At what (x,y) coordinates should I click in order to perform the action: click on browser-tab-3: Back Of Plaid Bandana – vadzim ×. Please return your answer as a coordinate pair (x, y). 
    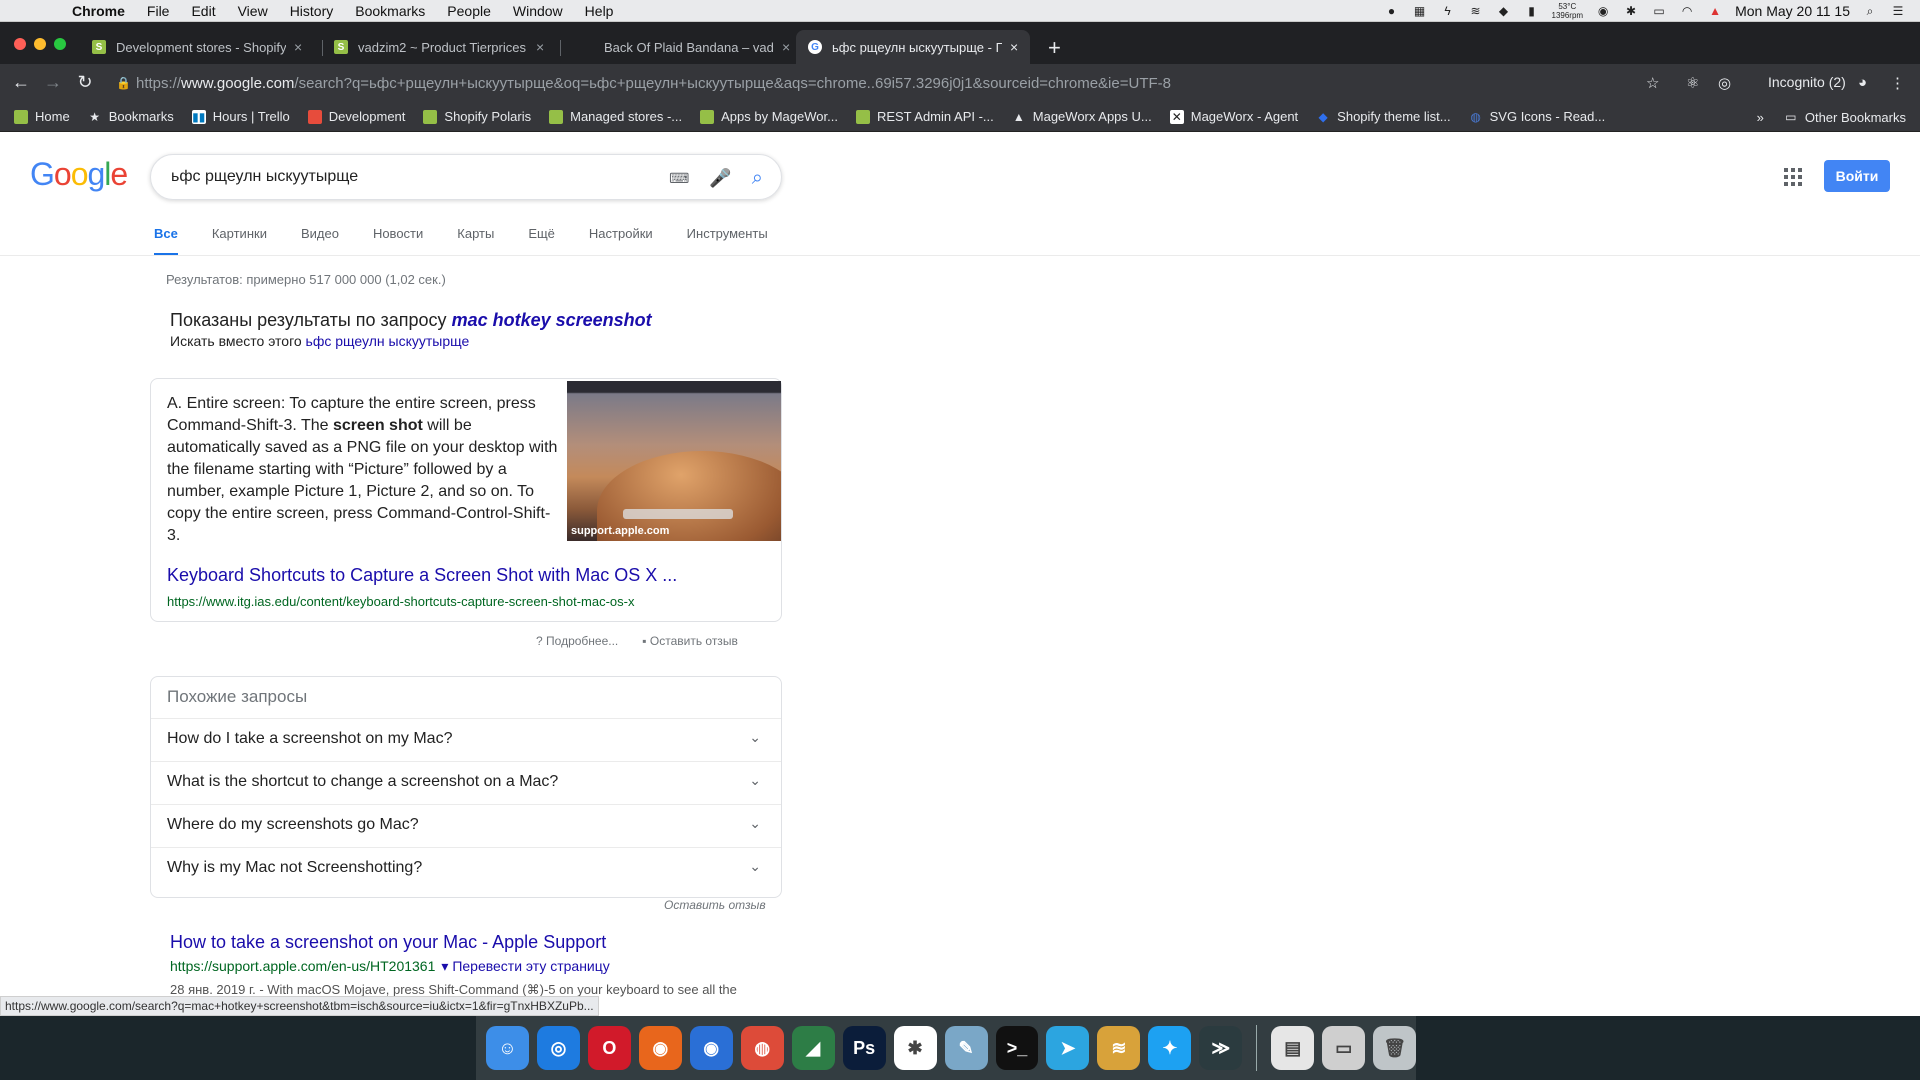
    Looking at the image, I should click on (685, 47).